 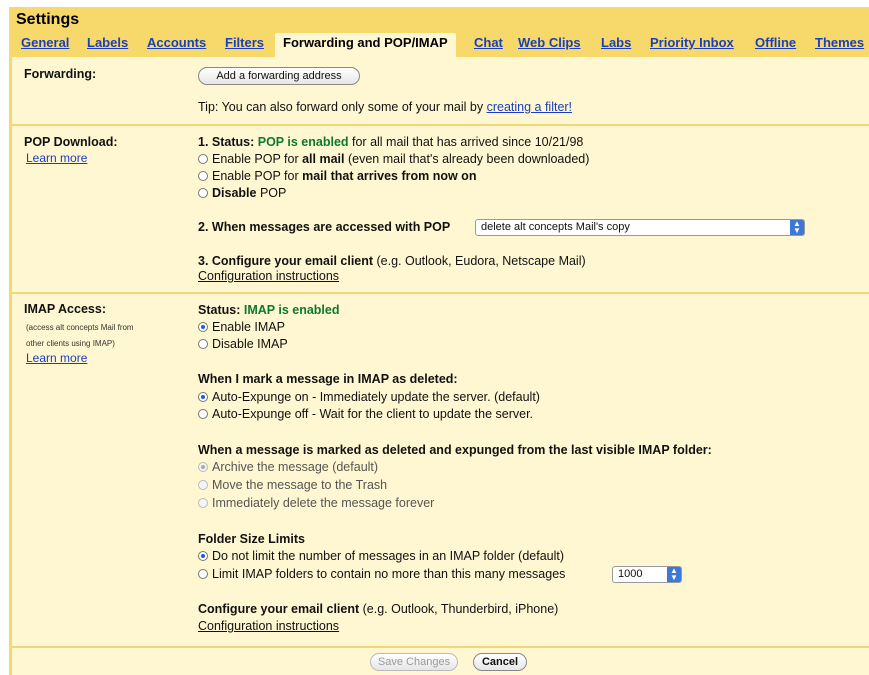 I want to click on imap-limit-select: 1000 ▲ ▼, so click(x=647, y=574).